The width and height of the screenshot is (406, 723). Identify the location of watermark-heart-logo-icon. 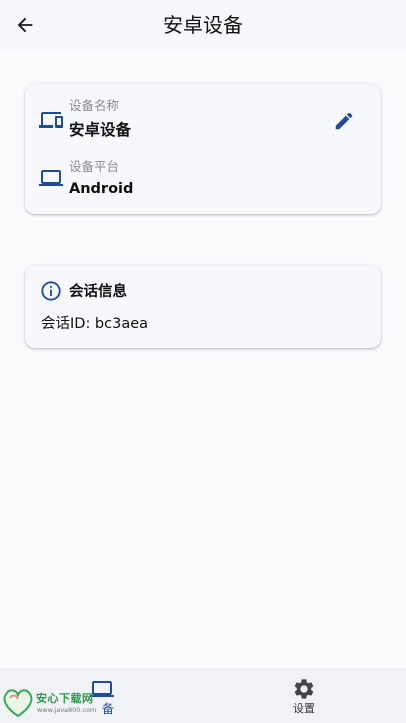
(18, 703).